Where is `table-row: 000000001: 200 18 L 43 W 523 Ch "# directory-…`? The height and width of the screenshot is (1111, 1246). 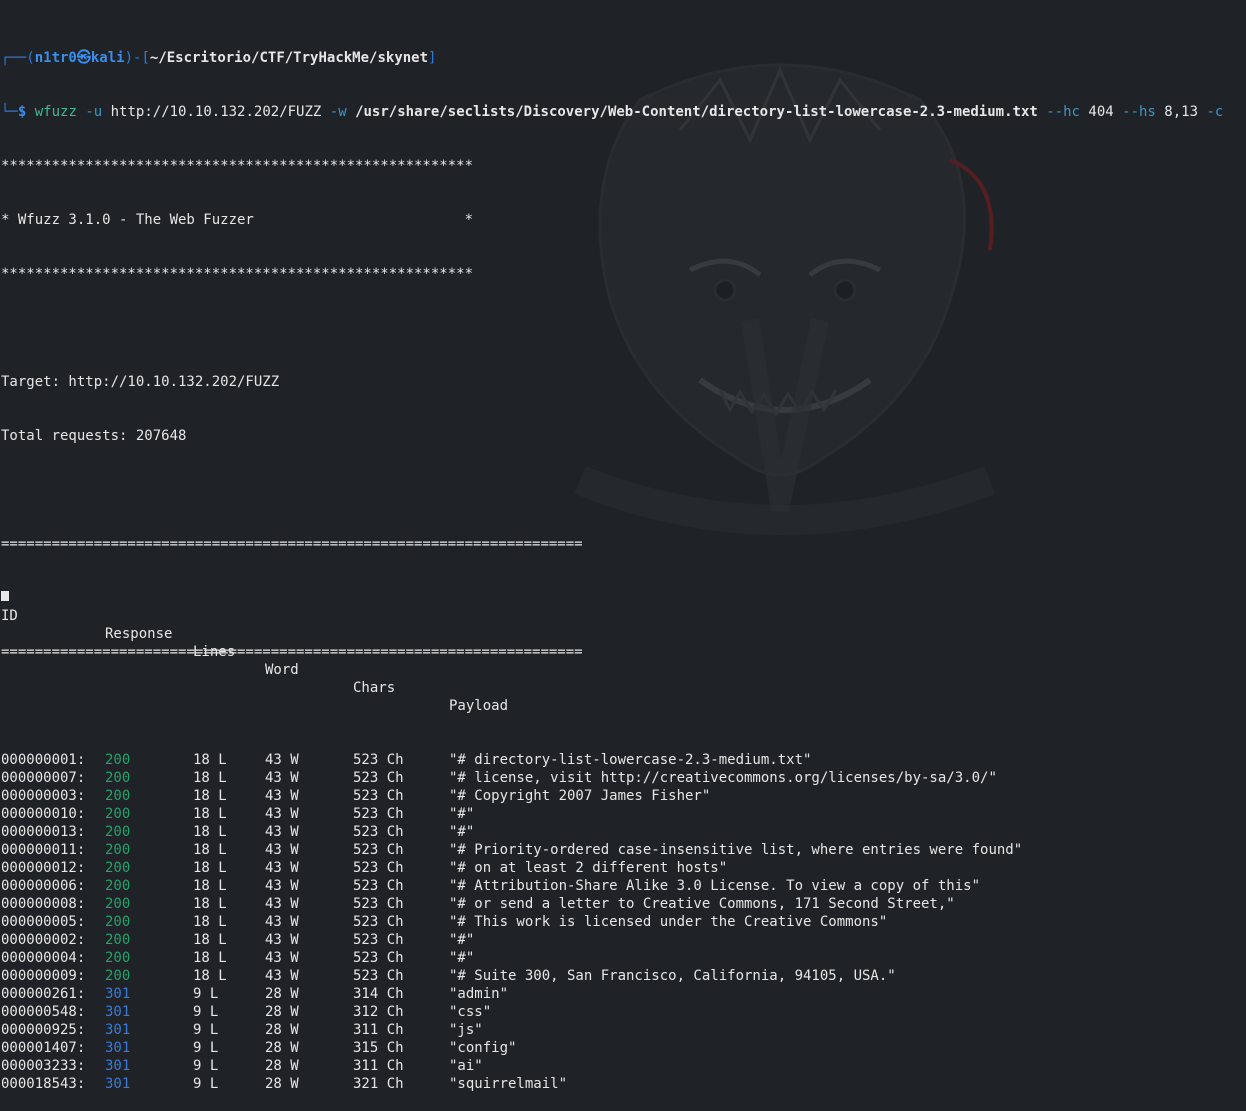 table-row: 000000001: 200 18 L 43 W 523 Ch "# directory-… is located at coordinates (612, 760).